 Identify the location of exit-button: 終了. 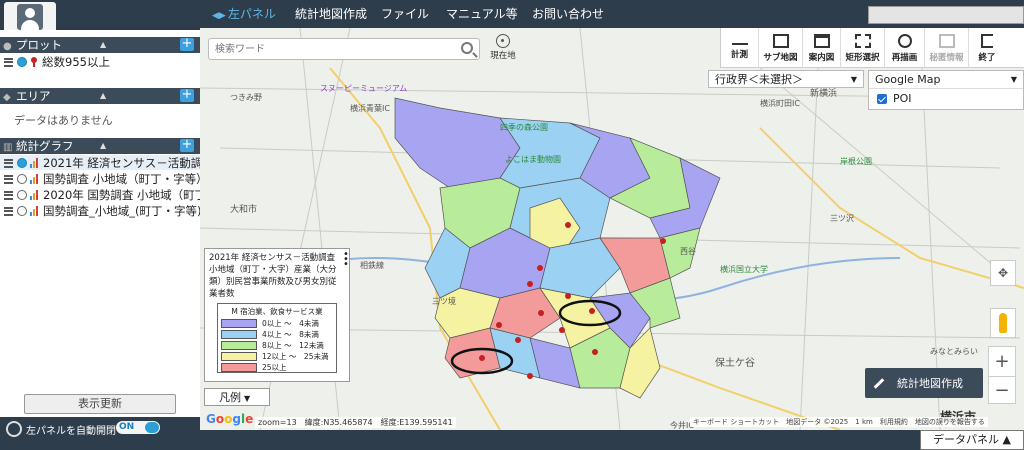
(987, 48).